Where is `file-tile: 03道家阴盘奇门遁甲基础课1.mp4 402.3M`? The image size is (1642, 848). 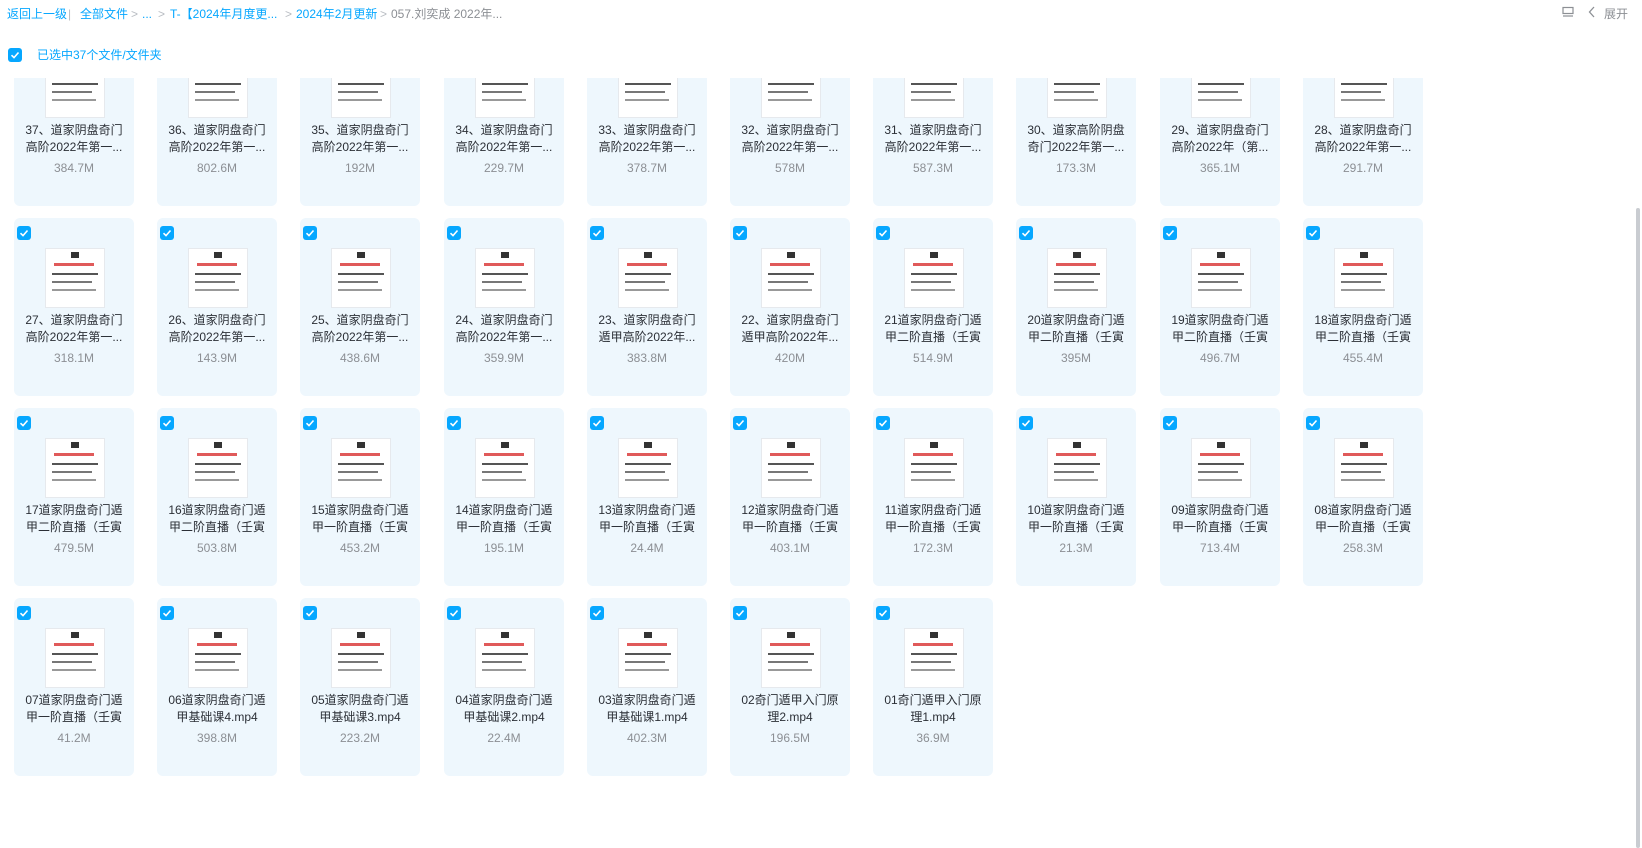
file-tile: 03道家阴盘奇门遁甲基础课1.mp4 402.3M is located at coordinates (647, 687).